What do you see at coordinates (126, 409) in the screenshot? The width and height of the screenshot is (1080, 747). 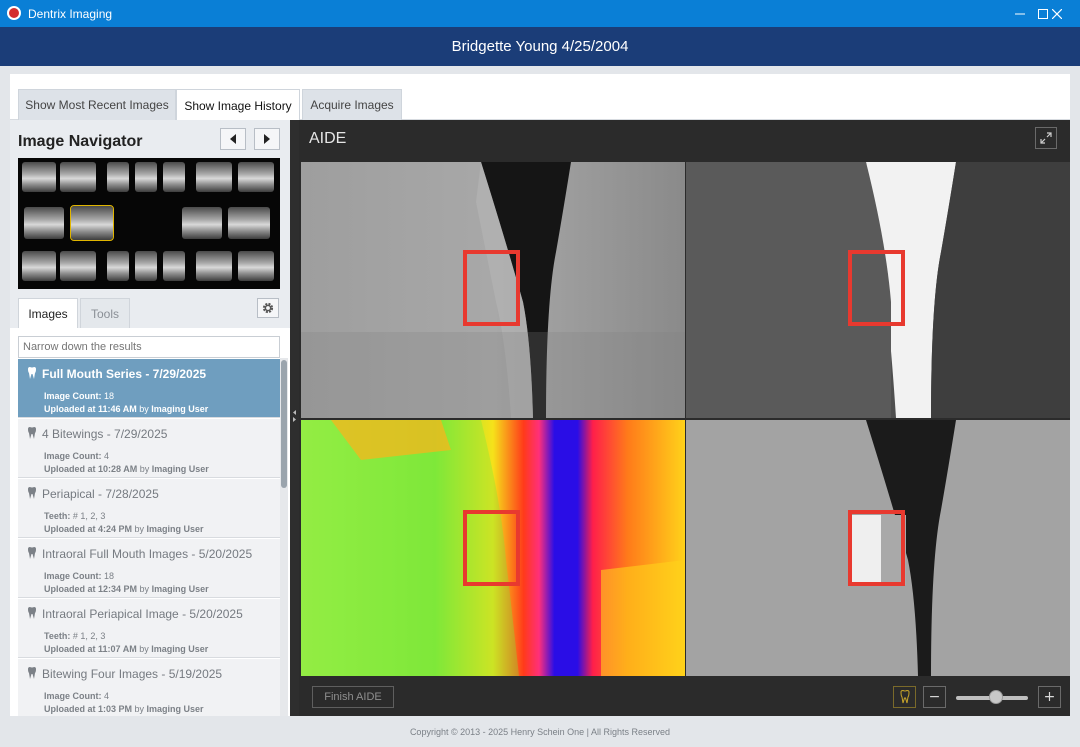 I see `series-upload-line: Uploaded at 11:46 AM by Imaging User` at bounding box center [126, 409].